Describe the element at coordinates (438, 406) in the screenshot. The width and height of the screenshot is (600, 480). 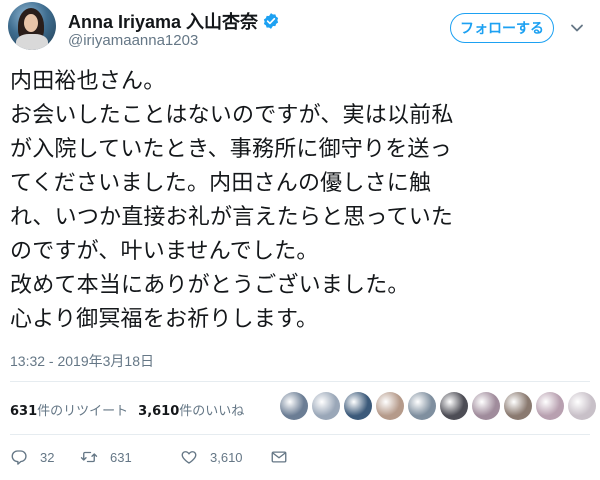
I see `liker-avatars` at that location.